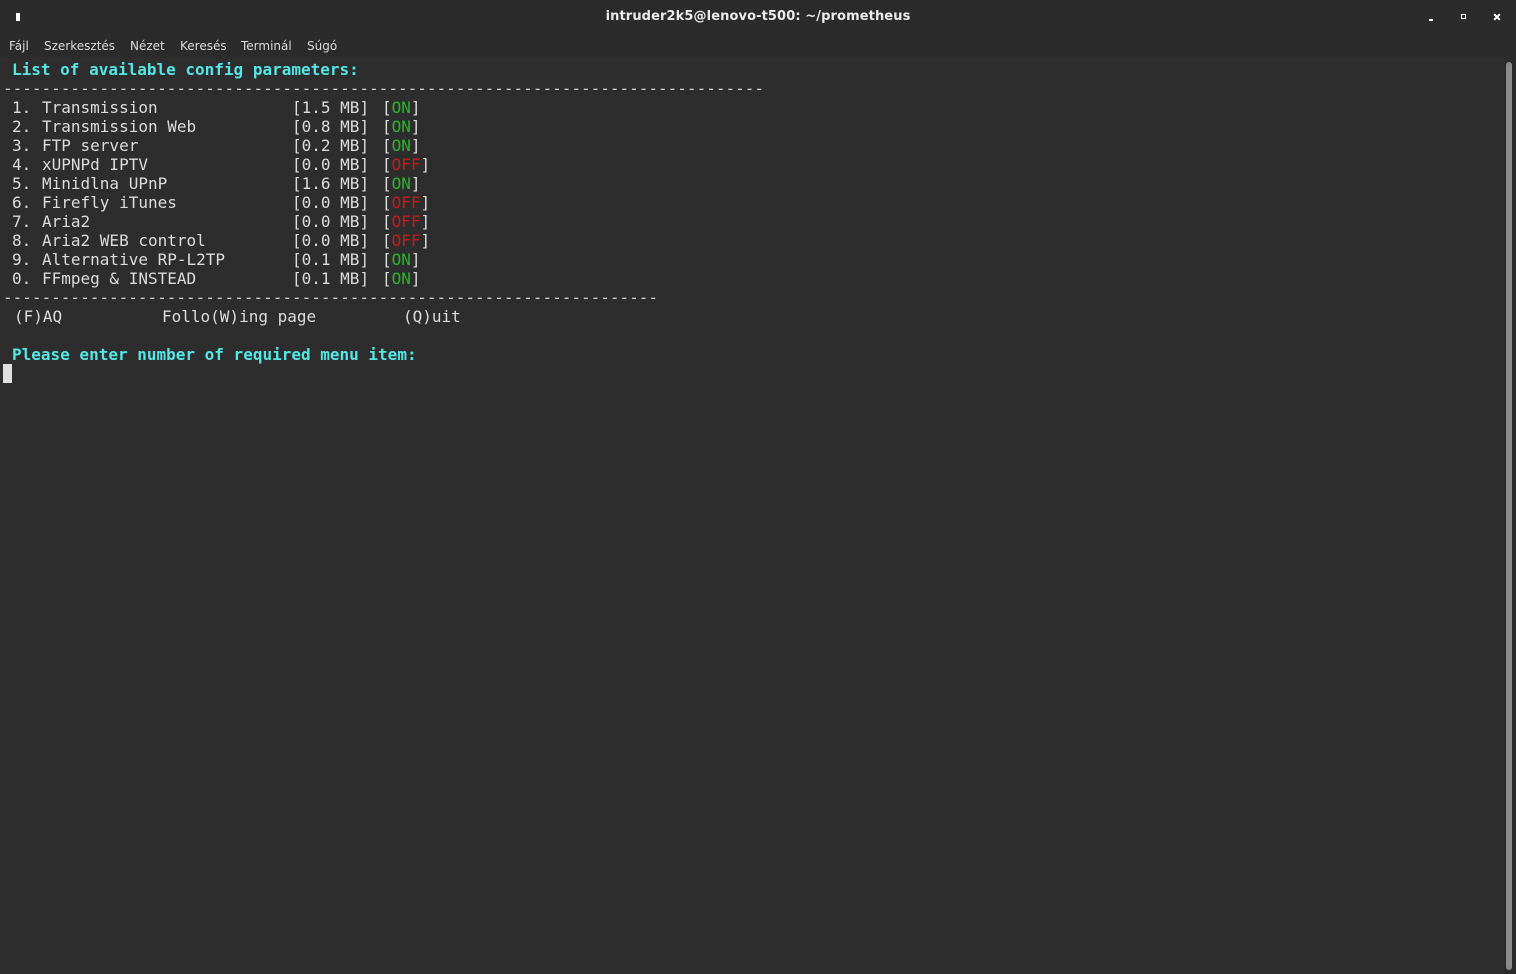  I want to click on config-item-row: 2. Transmission Web [0.8 MB] [ON], so click(262, 126).